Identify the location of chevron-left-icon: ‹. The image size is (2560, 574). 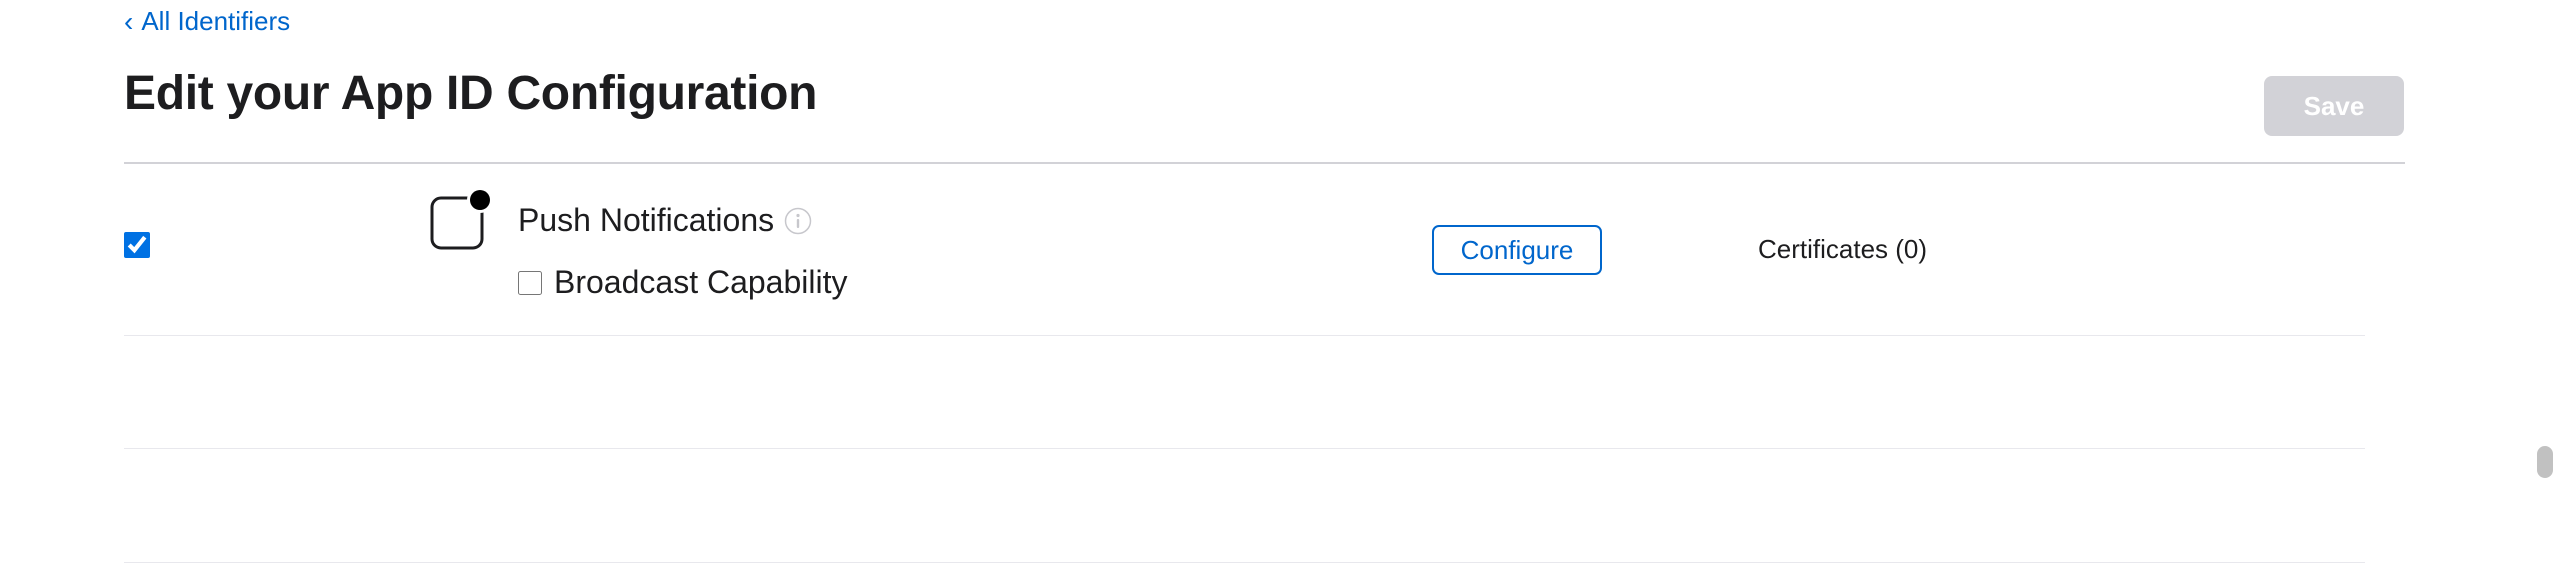
(129, 21).